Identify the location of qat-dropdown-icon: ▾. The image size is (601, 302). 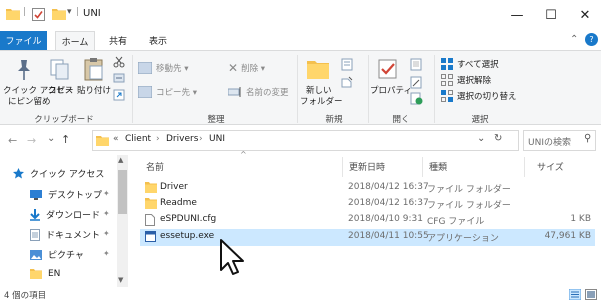
(69, 12).